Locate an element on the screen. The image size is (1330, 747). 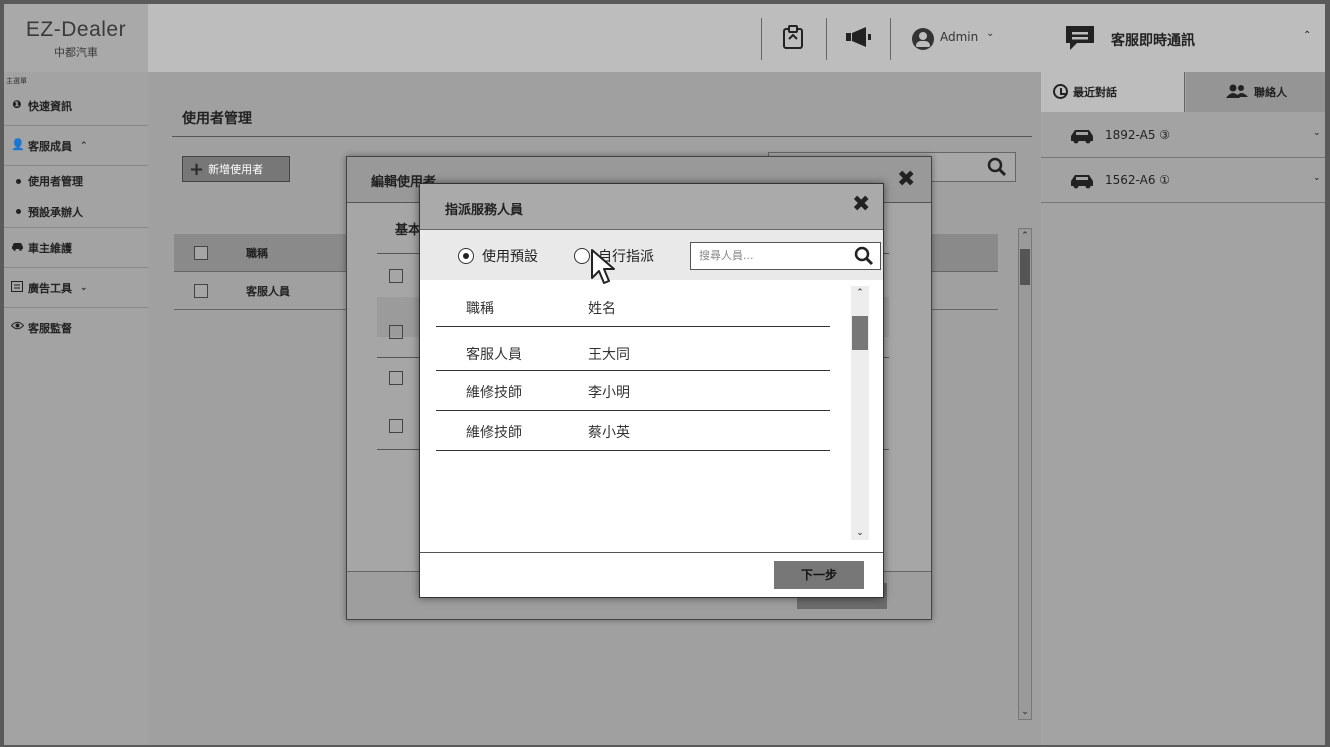
conversation-plate: 1892-A5 ③ is located at coordinates (1138, 135).